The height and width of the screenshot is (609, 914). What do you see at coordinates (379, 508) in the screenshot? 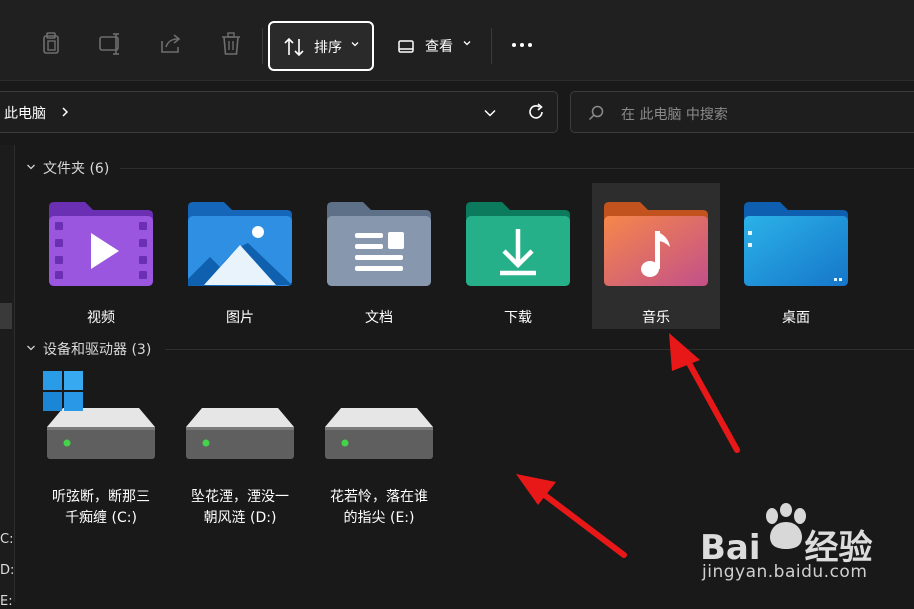
I see `drive-name: 花若怜，落在谁 的指尖 (E:)` at bounding box center [379, 508].